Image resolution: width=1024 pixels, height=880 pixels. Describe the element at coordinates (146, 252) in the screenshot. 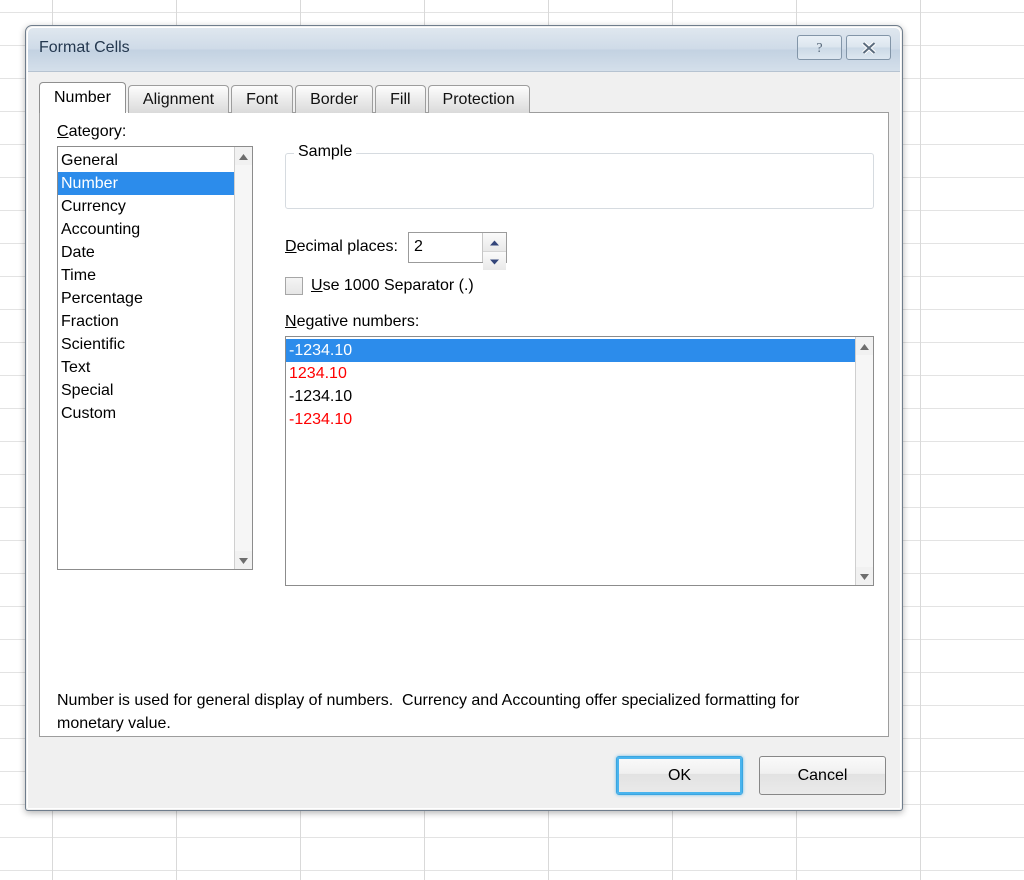

I see `category-item: Date` at that location.